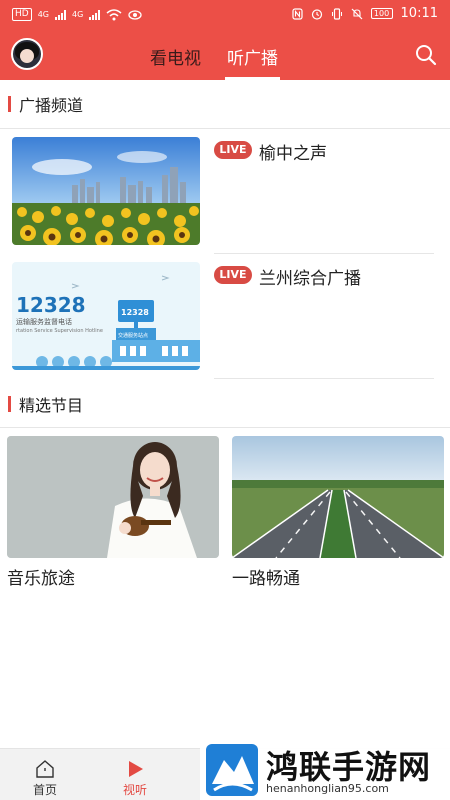 The image size is (450, 800). Describe the element at coordinates (44, 790) in the screenshot. I see `nav-home-label: 首页` at that location.